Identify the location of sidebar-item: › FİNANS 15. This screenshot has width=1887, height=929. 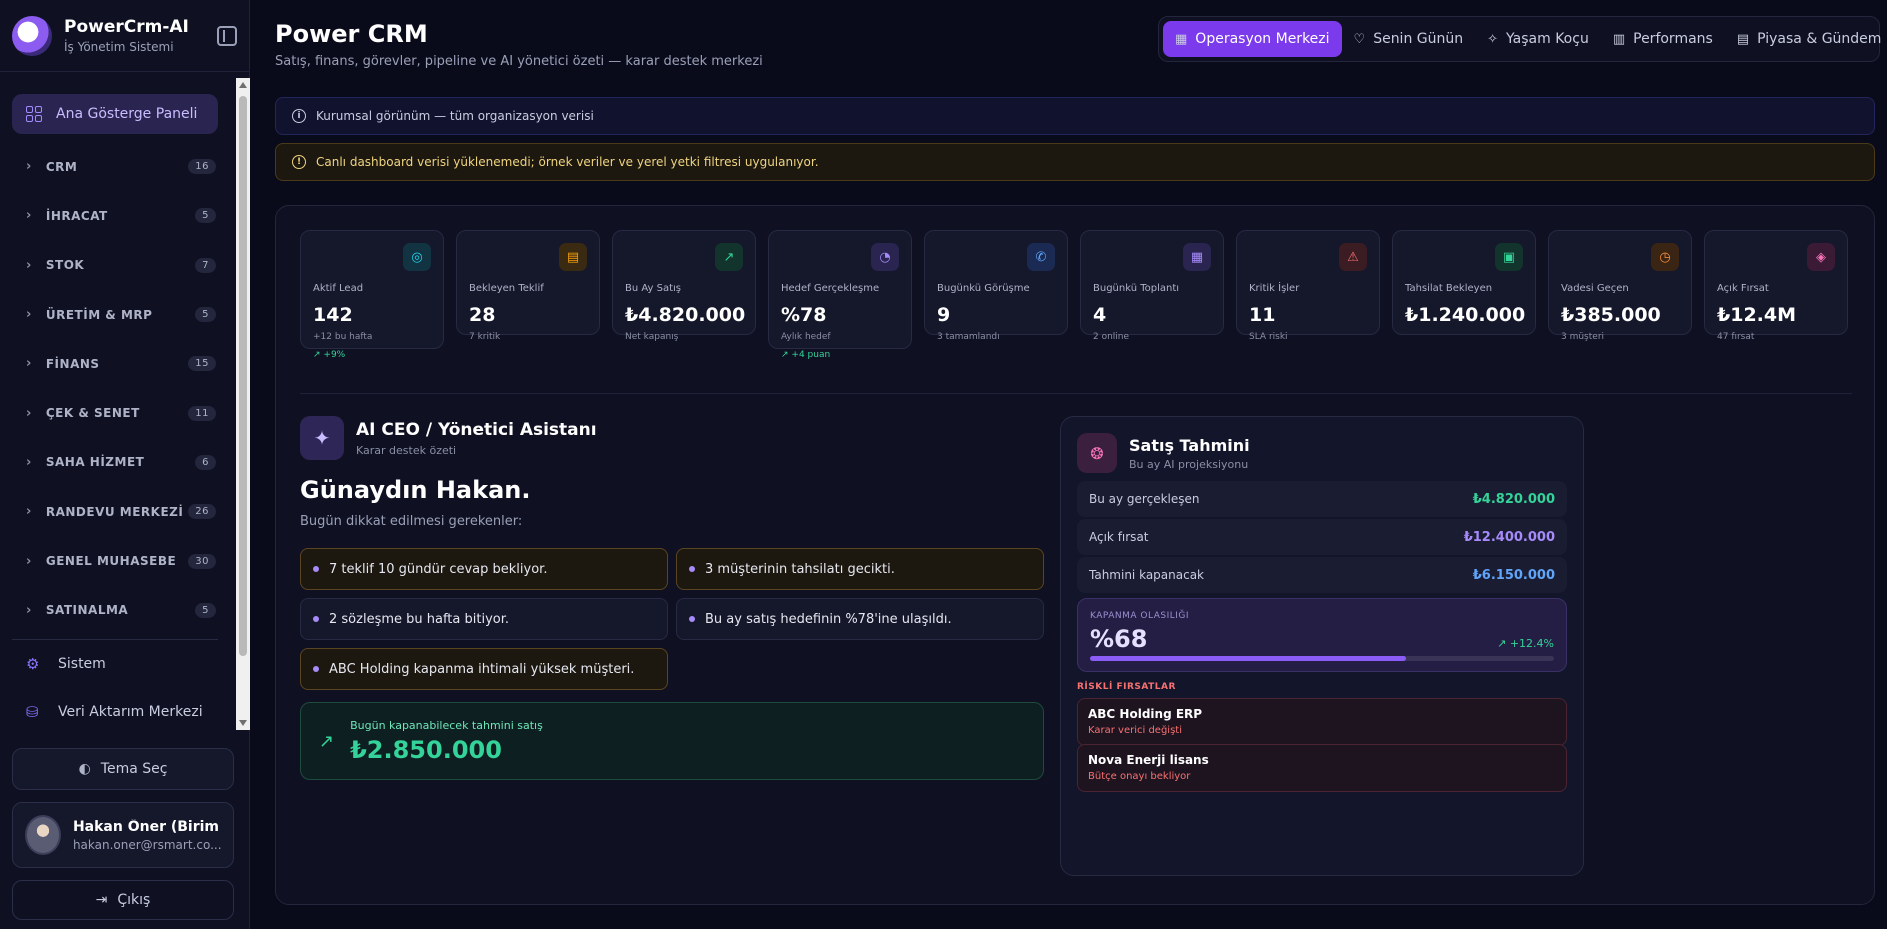
(118, 363).